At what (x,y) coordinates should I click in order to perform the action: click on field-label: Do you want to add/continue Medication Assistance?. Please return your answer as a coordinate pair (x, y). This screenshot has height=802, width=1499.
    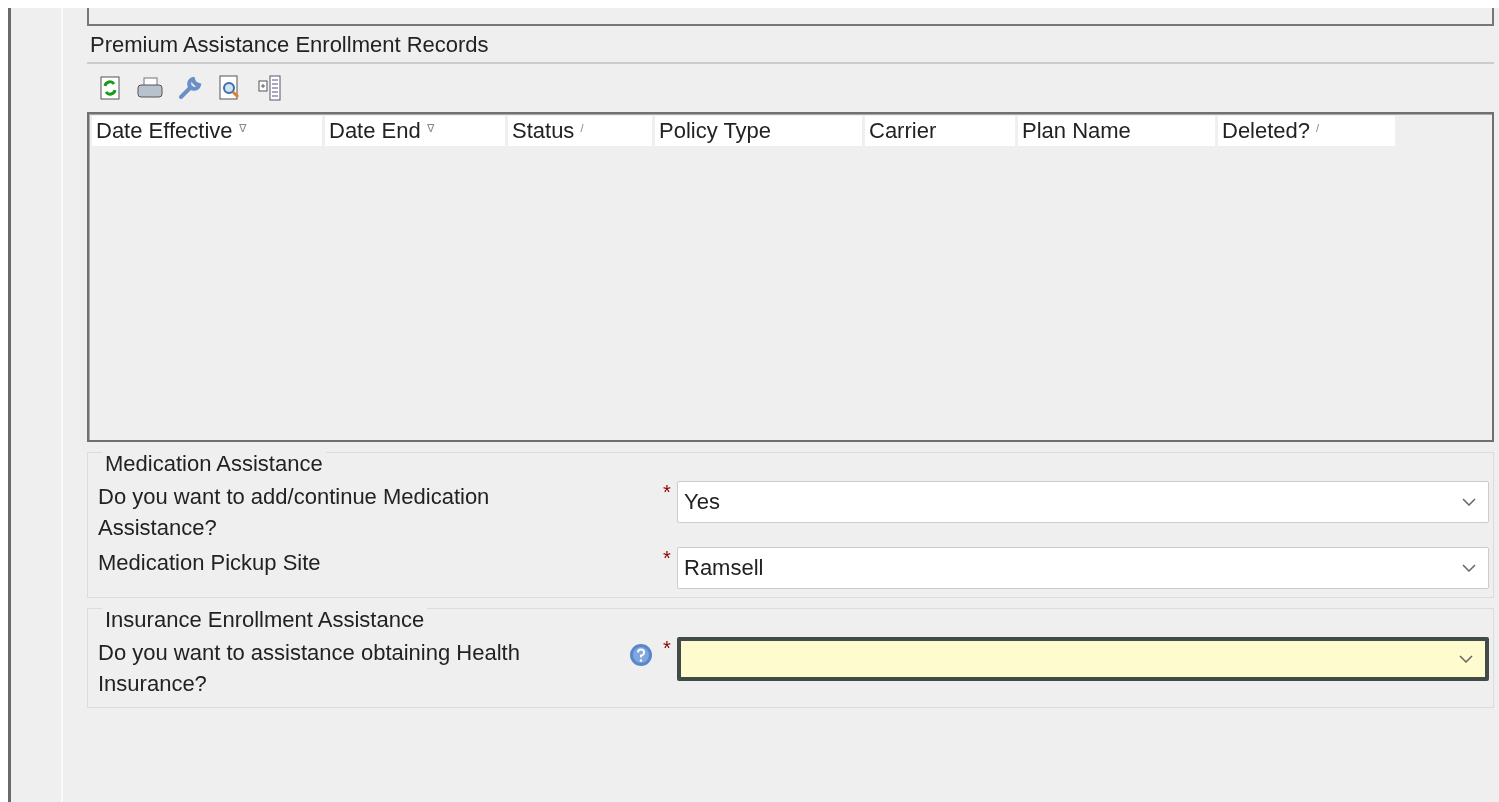
    Looking at the image, I should click on (294, 512).